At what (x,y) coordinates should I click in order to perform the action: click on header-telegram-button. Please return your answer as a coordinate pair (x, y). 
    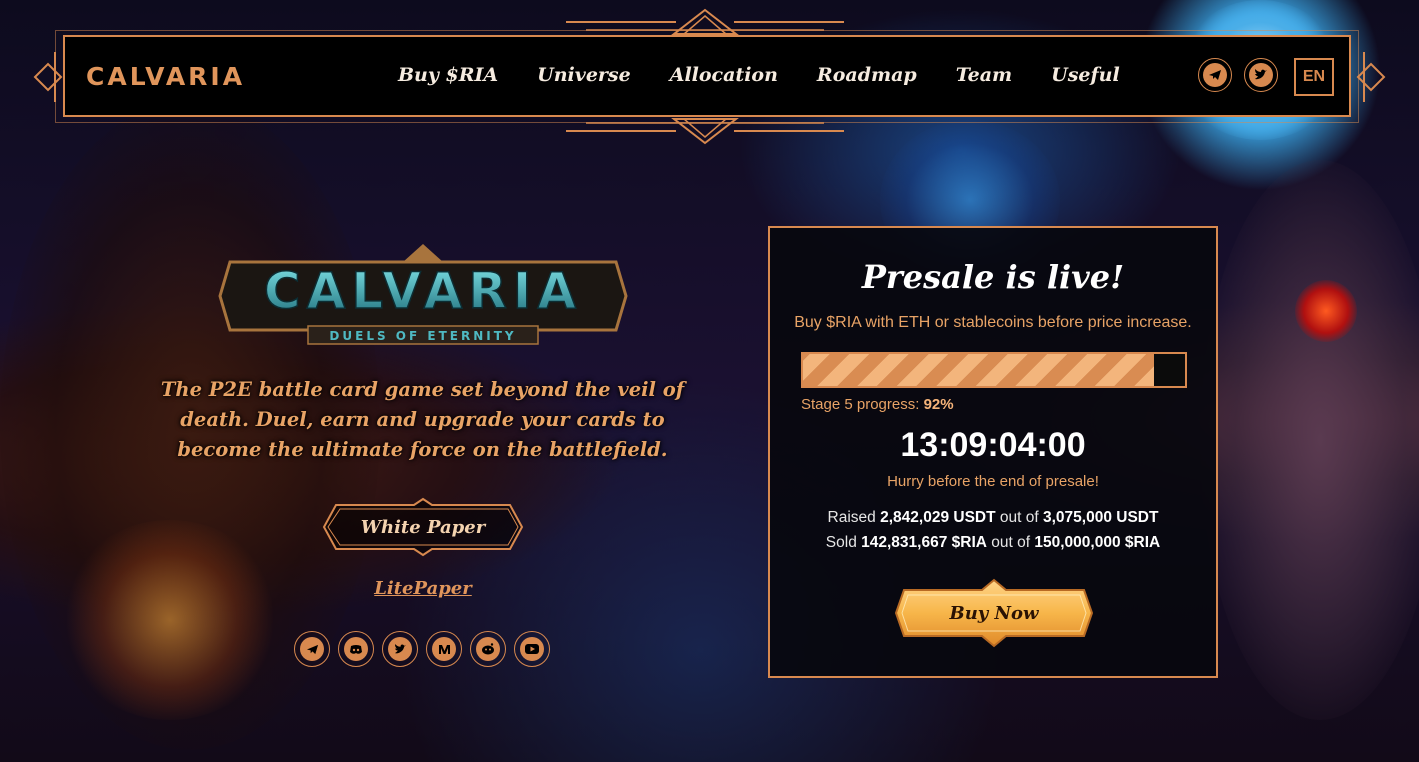
    Looking at the image, I should click on (1215, 75).